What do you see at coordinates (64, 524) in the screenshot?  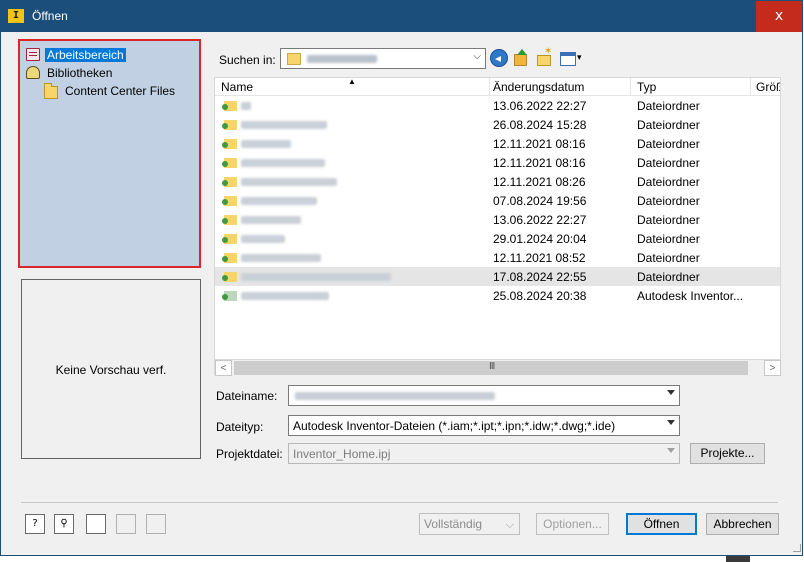 I see `binoculars-find-icon: ⚲` at bounding box center [64, 524].